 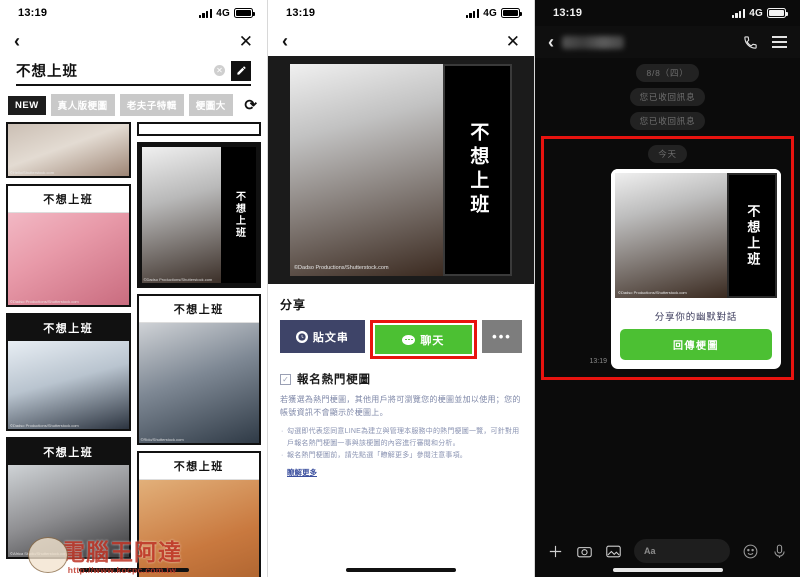 I want to click on hot-meme-option-row: ✓ 報名熱門梗圖, so click(x=401, y=379).